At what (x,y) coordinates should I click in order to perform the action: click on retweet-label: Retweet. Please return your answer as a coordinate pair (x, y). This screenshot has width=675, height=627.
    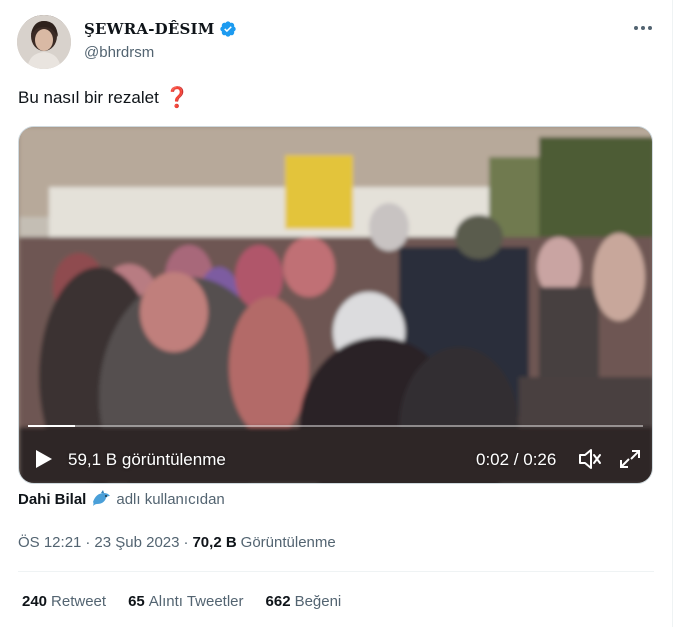
    Looking at the image, I should click on (79, 601).